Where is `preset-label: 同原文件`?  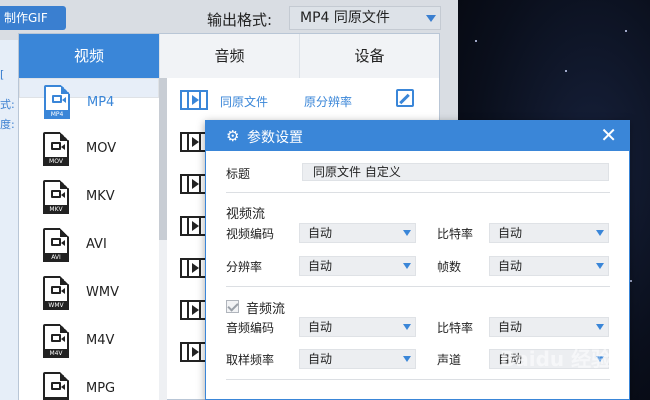 preset-label: 同原文件 is located at coordinates (244, 102).